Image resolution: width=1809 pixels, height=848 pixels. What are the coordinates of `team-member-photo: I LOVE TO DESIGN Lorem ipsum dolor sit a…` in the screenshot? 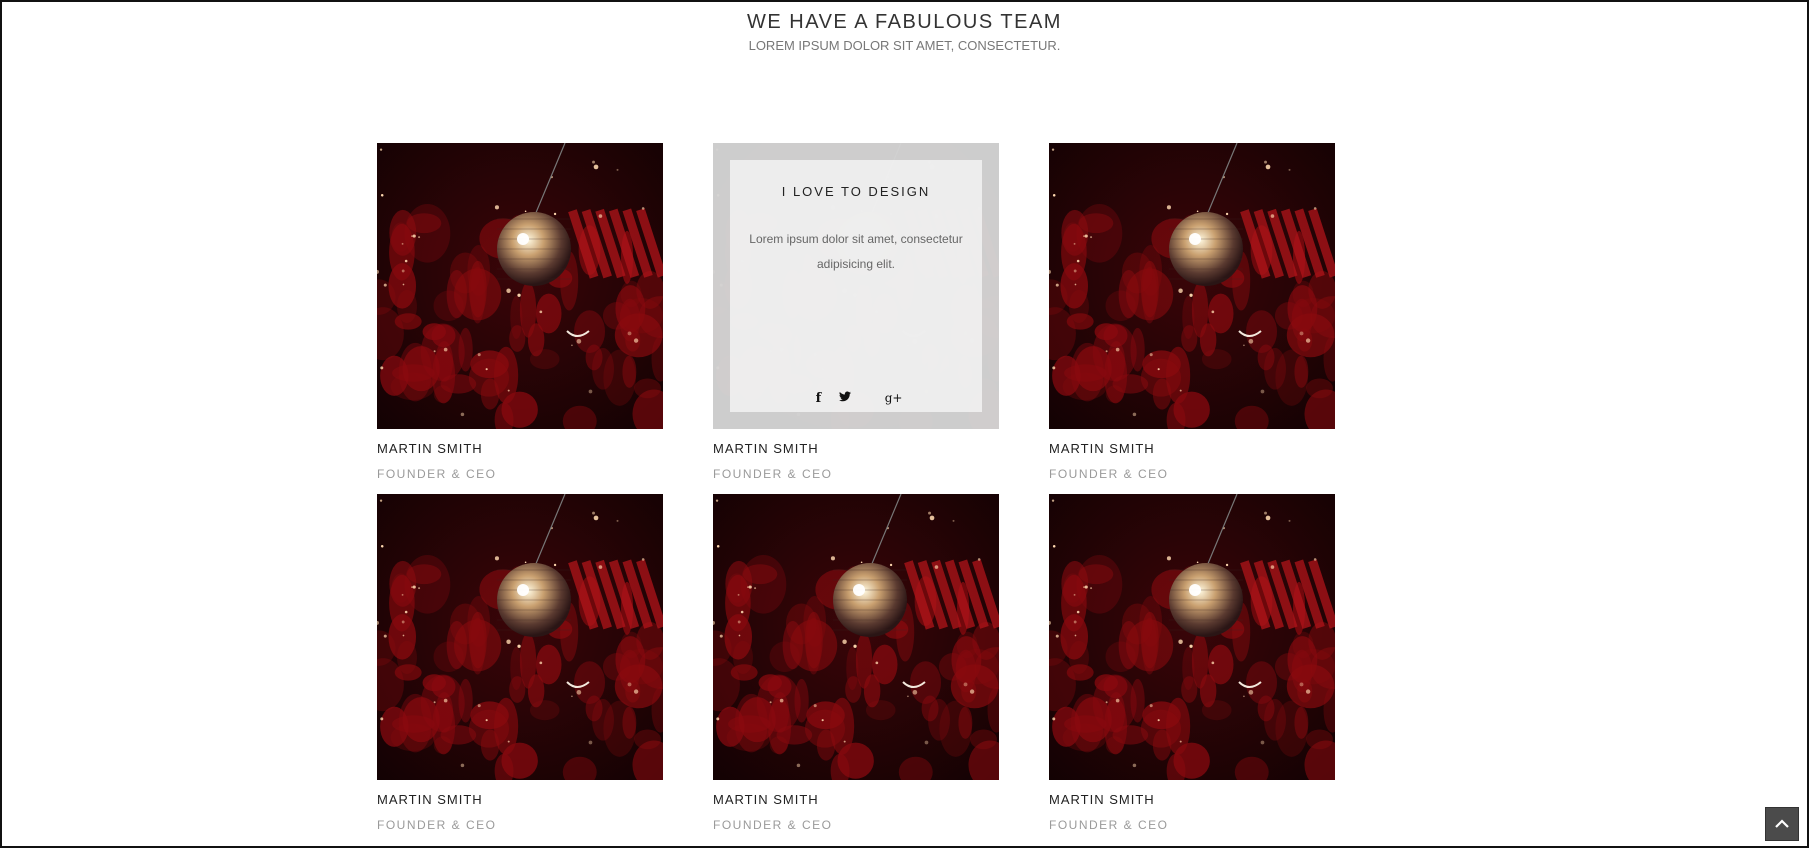 It's located at (856, 286).